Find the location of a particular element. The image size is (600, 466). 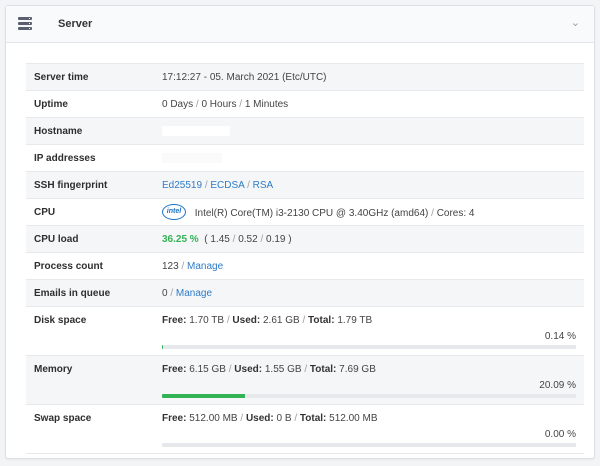

ip-value is located at coordinates (192, 158).